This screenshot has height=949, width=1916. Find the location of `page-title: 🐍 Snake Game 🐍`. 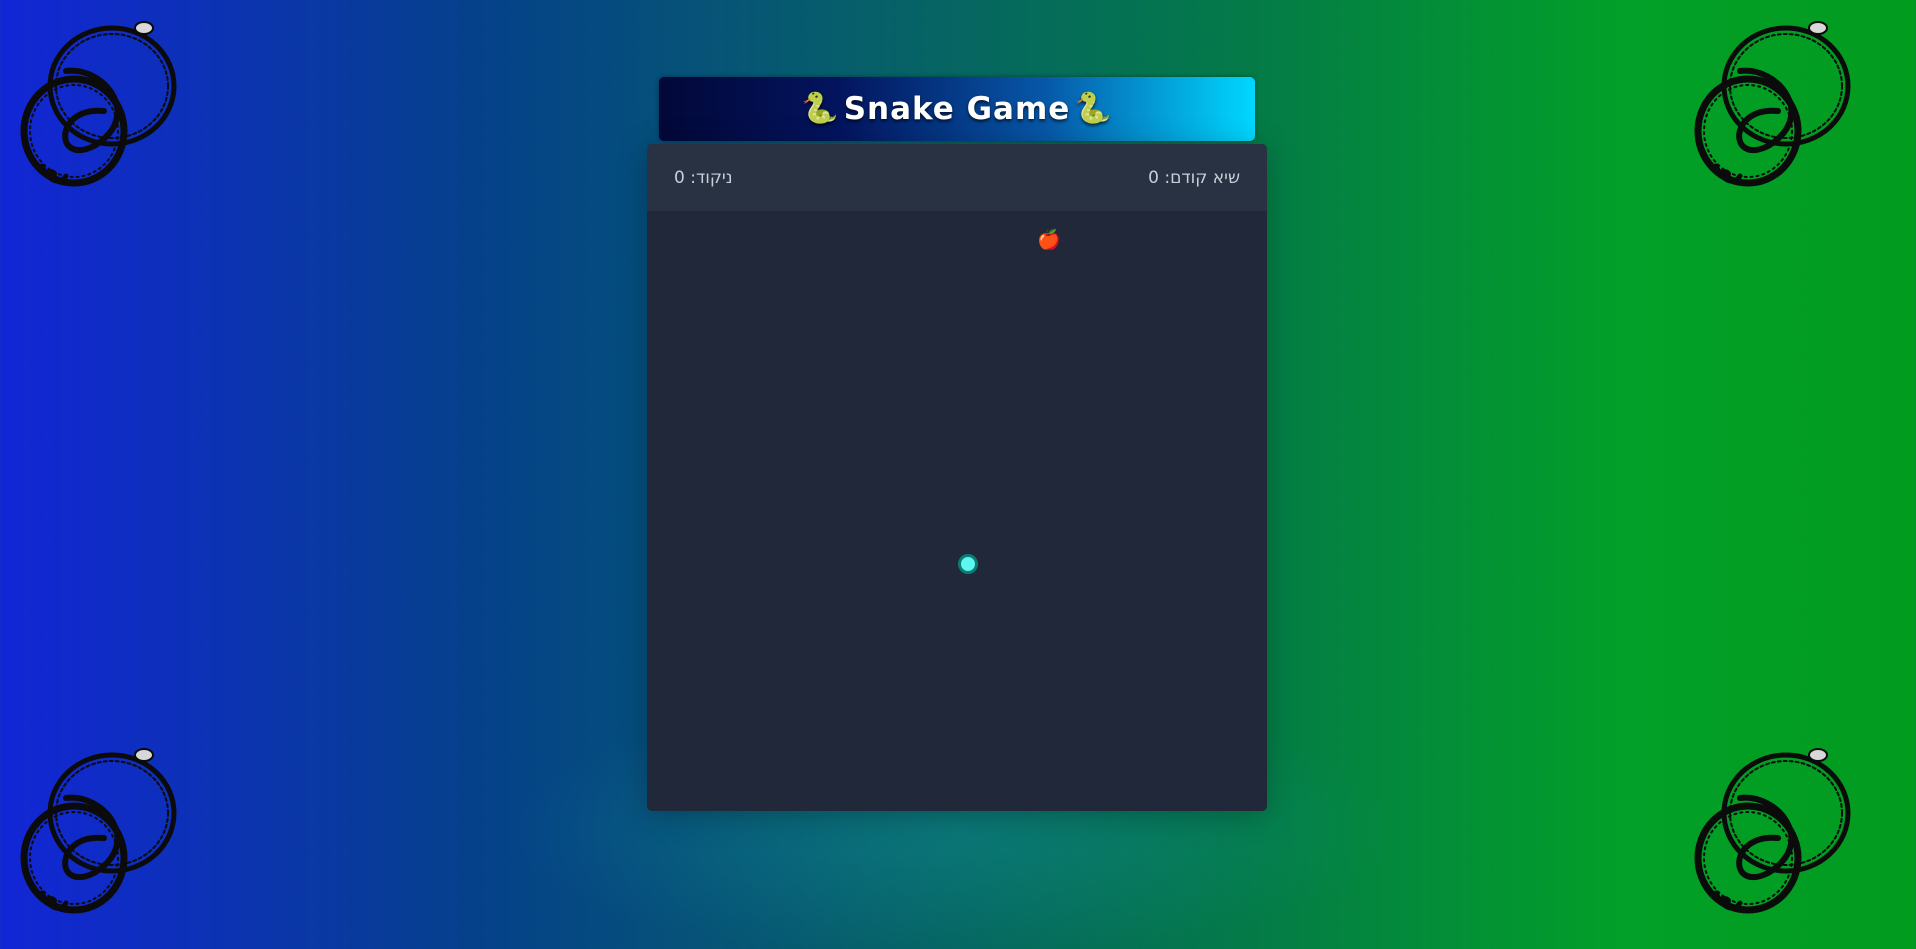

page-title: 🐍 Snake Game 🐍 is located at coordinates (956, 109).